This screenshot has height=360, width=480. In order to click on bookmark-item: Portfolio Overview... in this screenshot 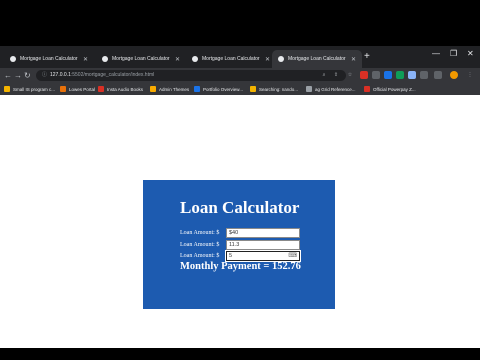, I will do `click(218, 89)`.